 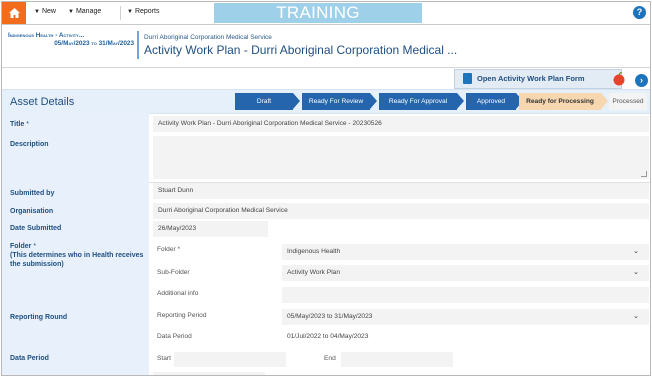 What do you see at coordinates (491, 101) in the screenshot?
I see `stage-approved: Approved` at bounding box center [491, 101].